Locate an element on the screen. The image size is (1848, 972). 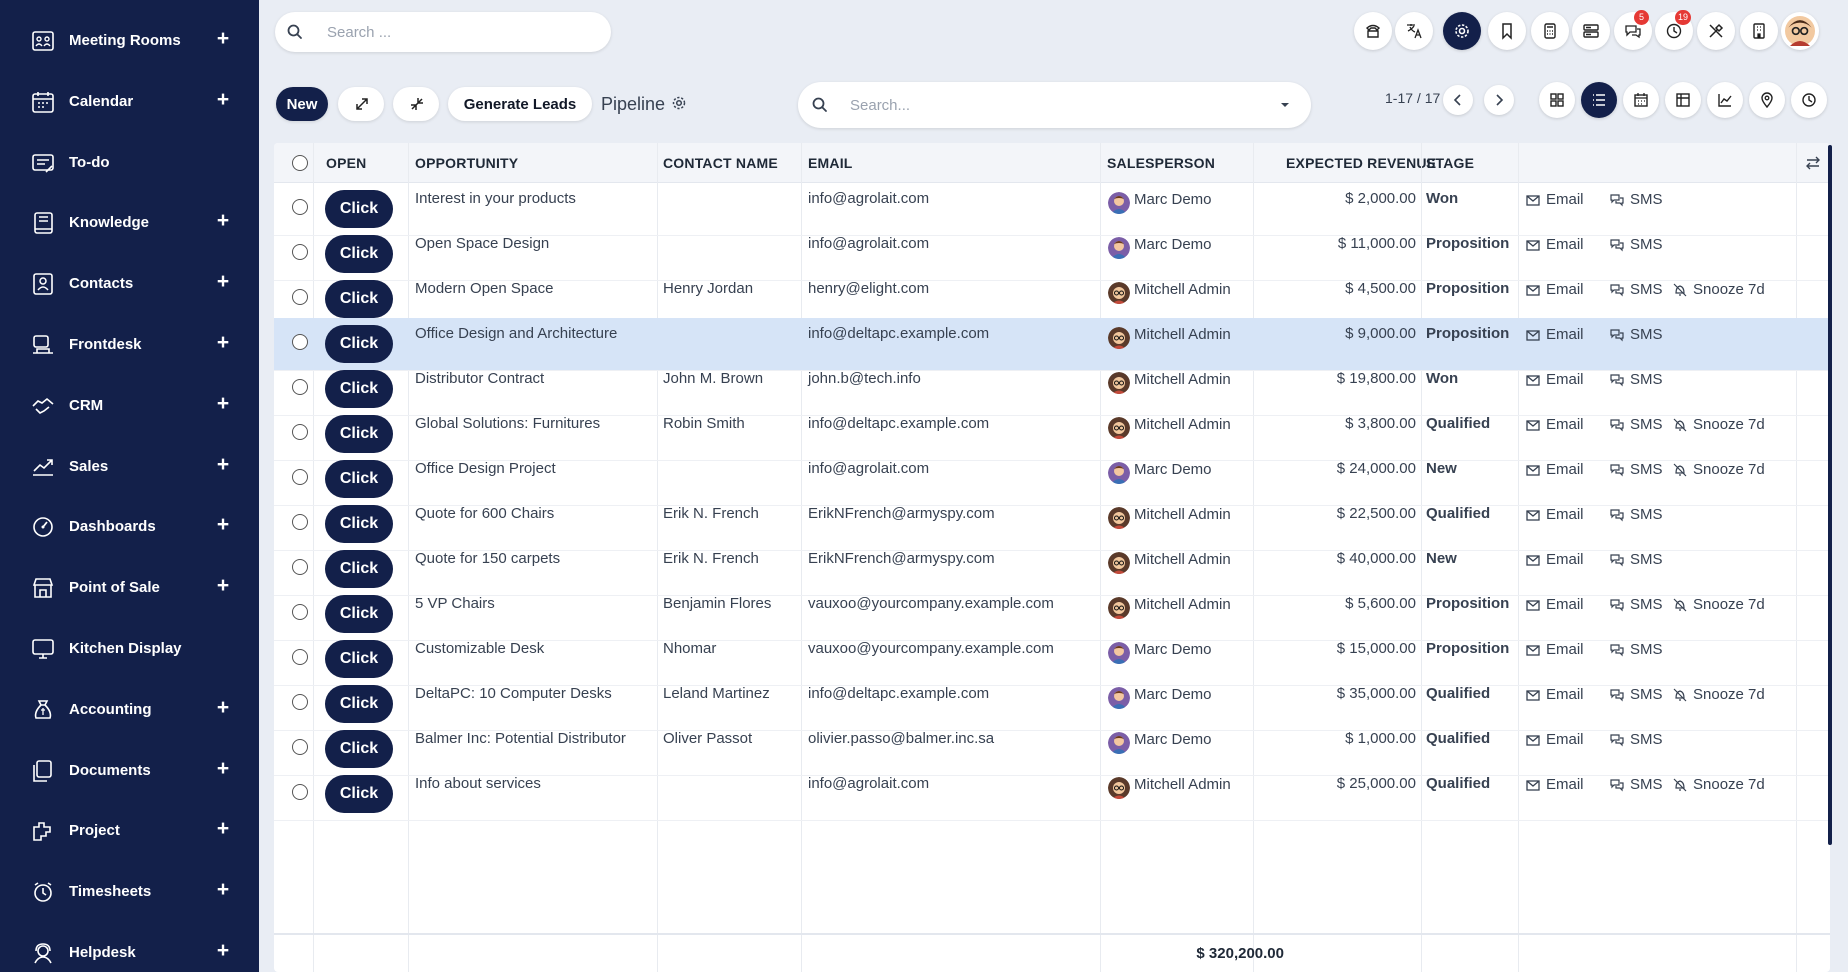
calculator-button is located at coordinates (1550, 31).